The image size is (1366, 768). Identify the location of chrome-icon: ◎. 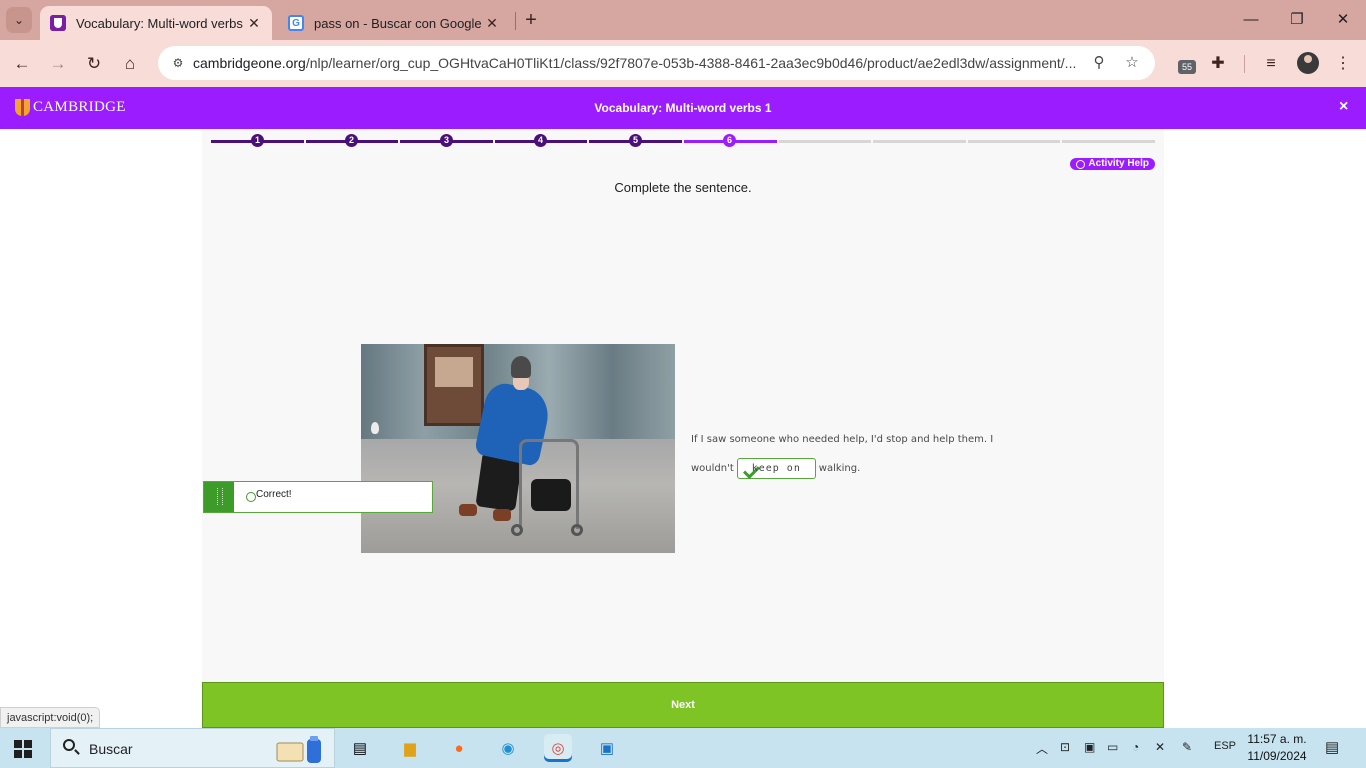
(558, 748).